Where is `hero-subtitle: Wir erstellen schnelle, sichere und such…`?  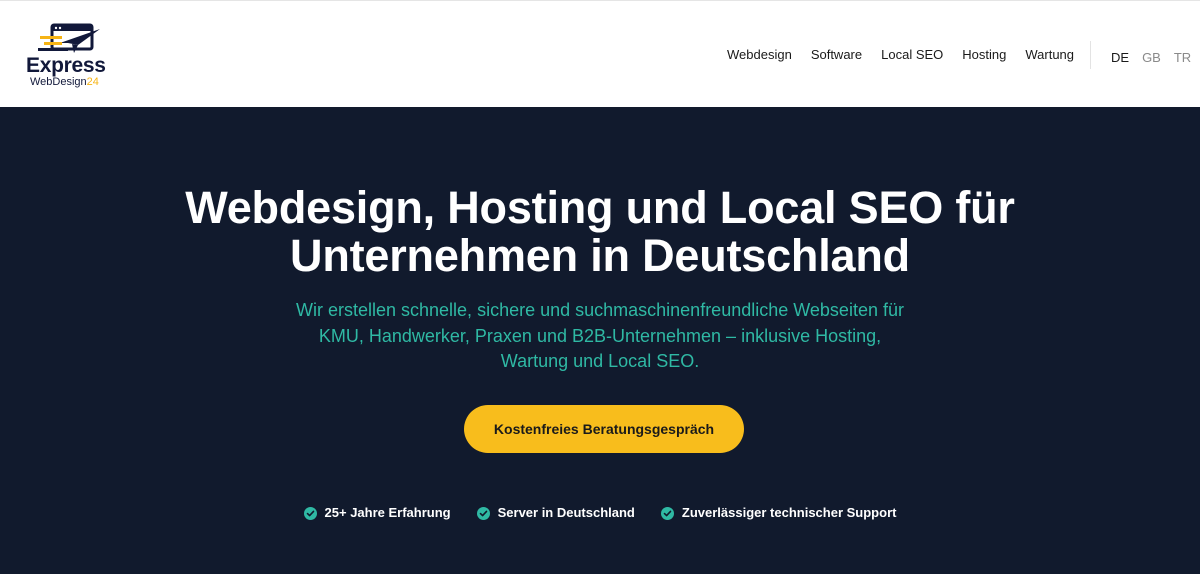
hero-subtitle: Wir erstellen schnelle, sichere und such… is located at coordinates (600, 336).